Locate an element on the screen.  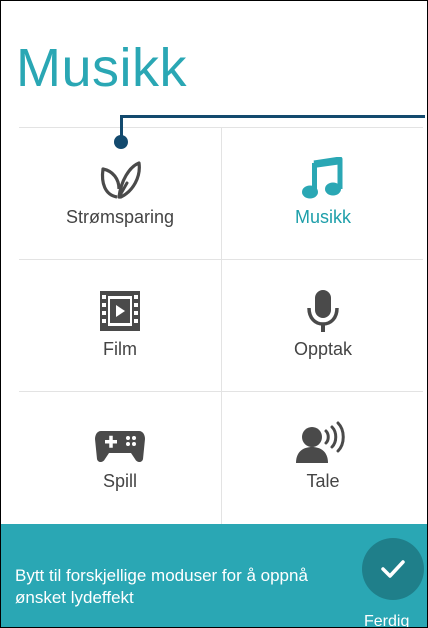
mode-label: Spill is located at coordinates (119, 481).